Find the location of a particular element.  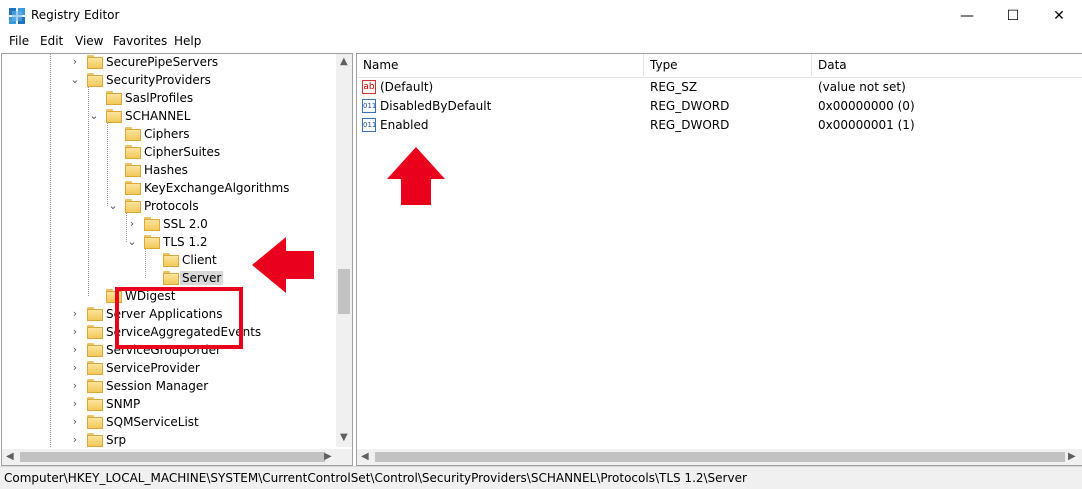

list-row: ab (Default) REG_SZ (value not set) is located at coordinates (719, 87).